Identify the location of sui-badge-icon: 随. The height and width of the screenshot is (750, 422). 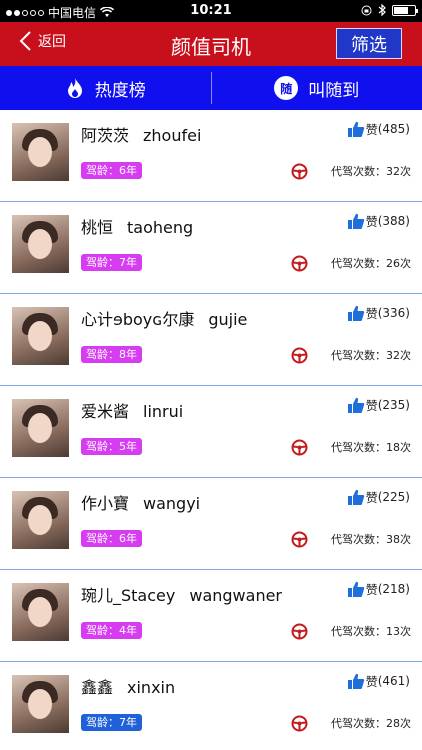
(286, 88).